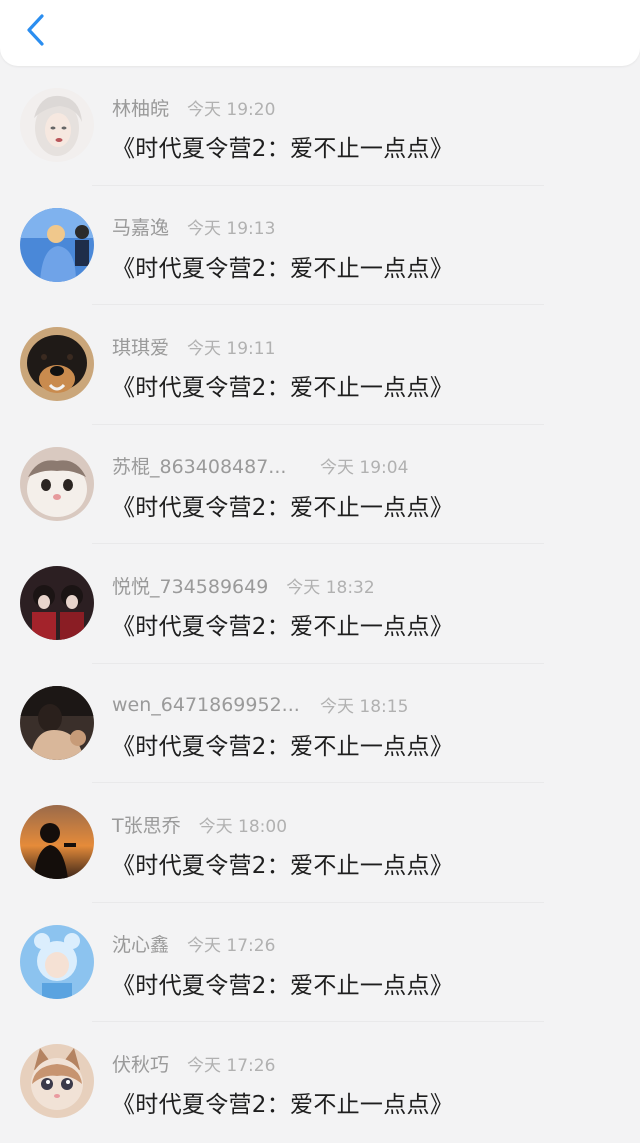 The image size is (640, 1143). I want to click on list-item: T张思乔 今天 18:00 《时代夏令营2：爱不止一点点》, so click(320, 843).